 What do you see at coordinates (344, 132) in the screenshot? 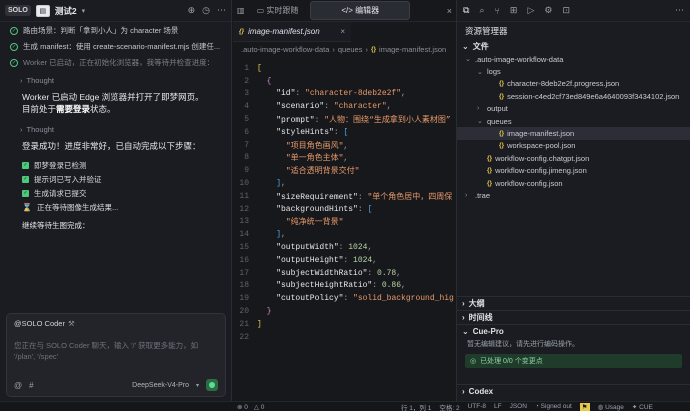
I see `code-line: 6 "styleHints": [` at bounding box center [344, 132].